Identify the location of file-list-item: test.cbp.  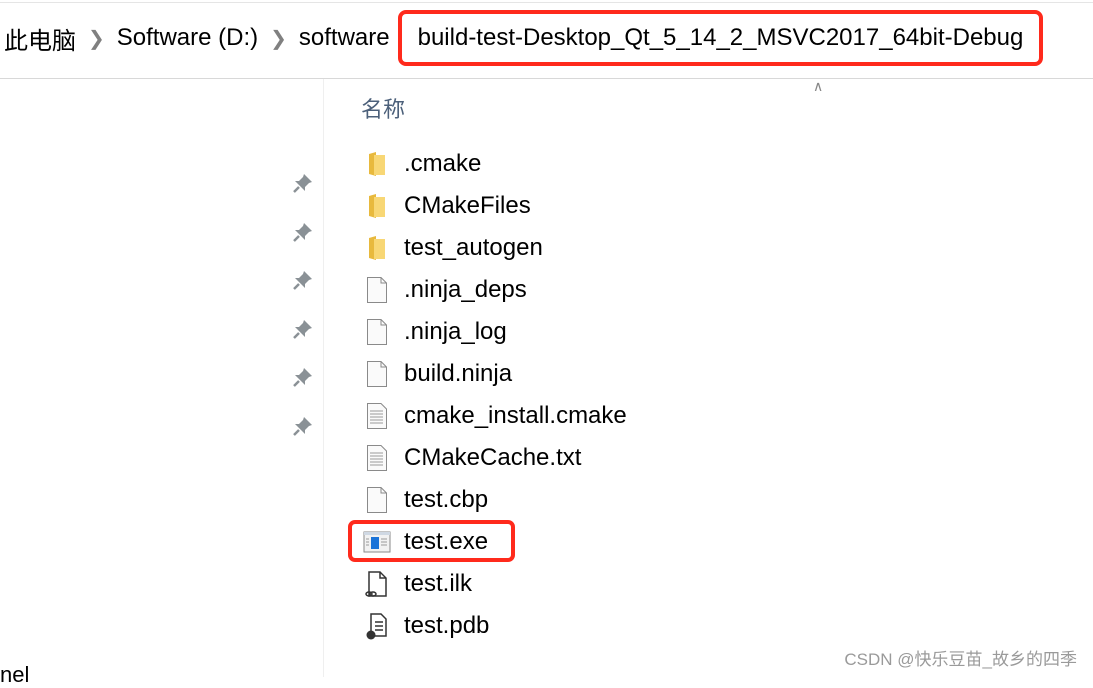
(425, 500).